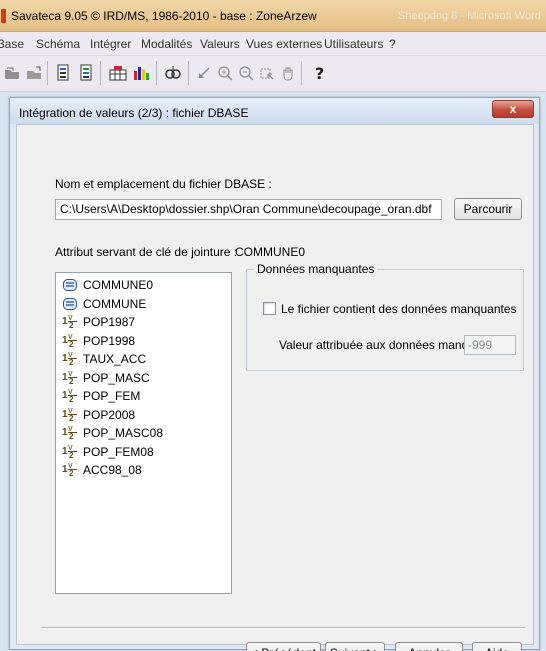 The image size is (546, 651). I want to click on divider, so click(283, 628).